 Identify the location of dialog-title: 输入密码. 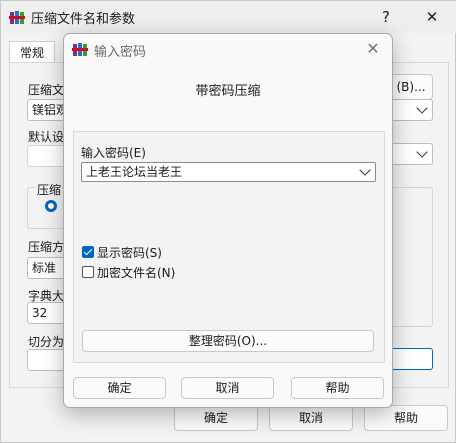
(120, 52).